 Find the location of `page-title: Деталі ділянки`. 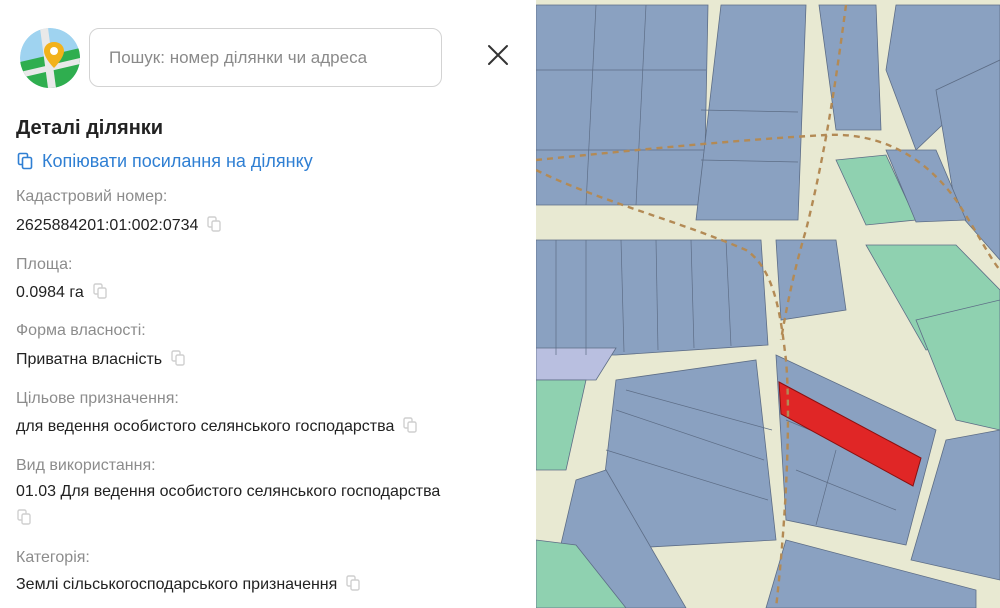

page-title: Деталі ділянки is located at coordinates (90, 128).